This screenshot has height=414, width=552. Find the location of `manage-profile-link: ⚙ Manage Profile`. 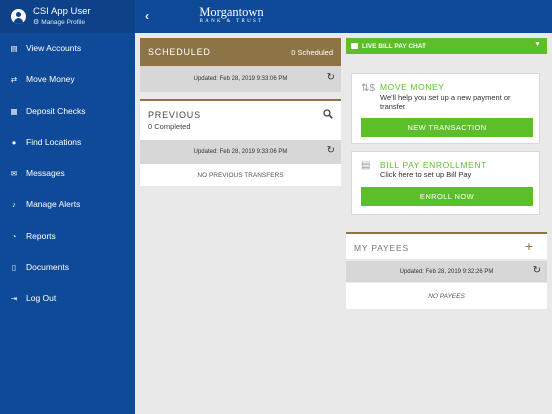

manage-profile-link: ⚙ Manage Profile is located at coordinates (62, 22).